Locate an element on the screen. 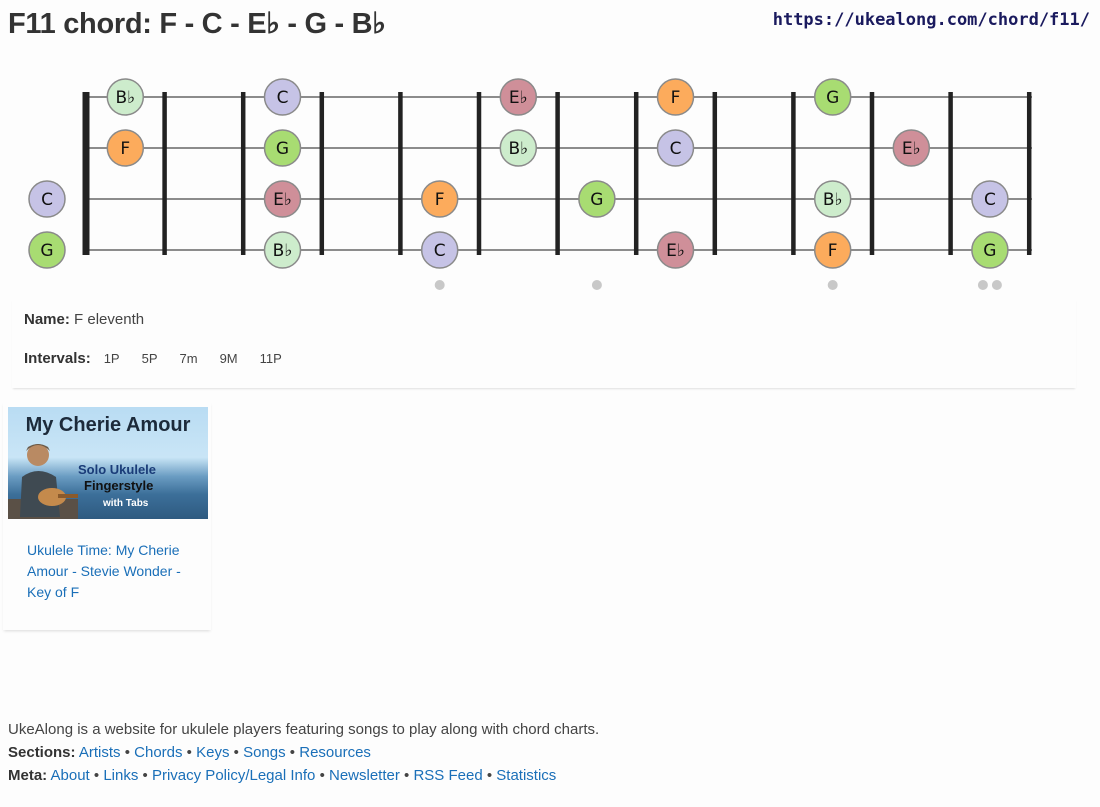  footer-link-chords: Chords is located at coordinates (158, 752).